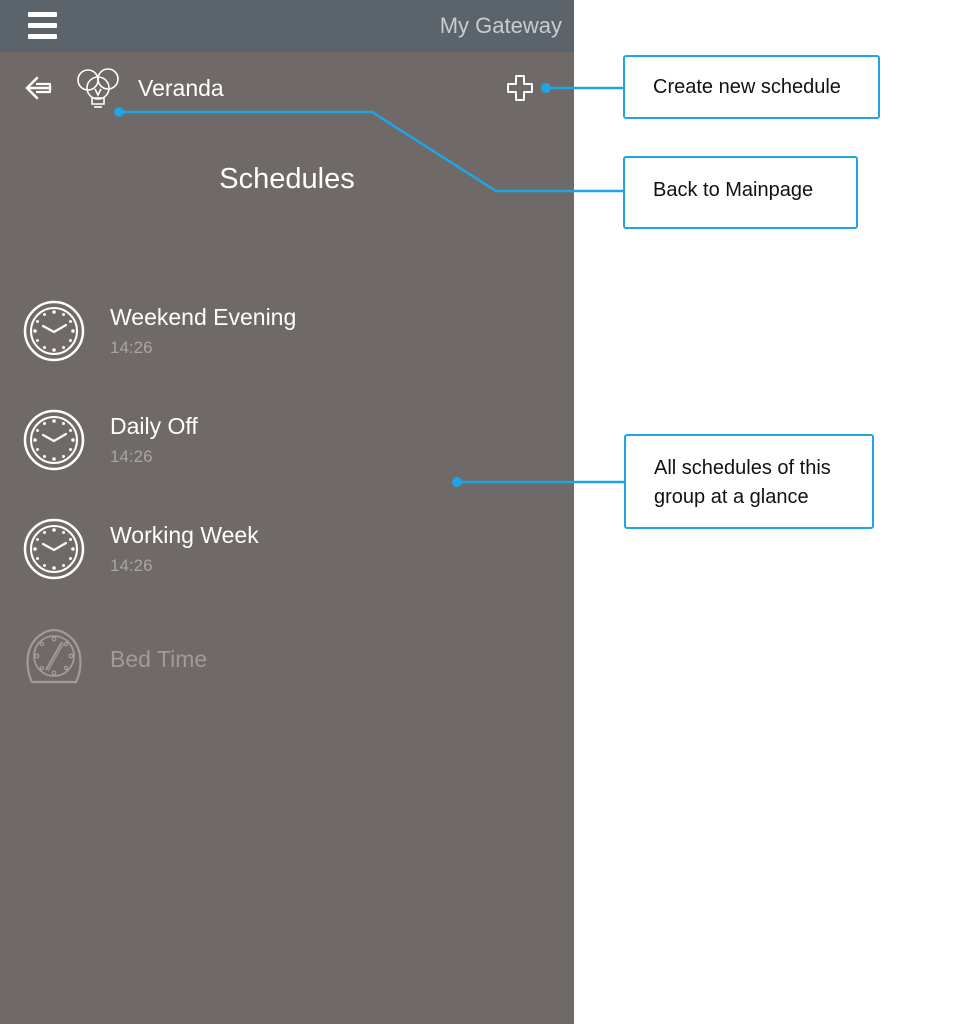 The width and height of the screenshot is (954, 1024). I want to click on schedule-item-daily-off: Daily Off 14:26, so click(287, 445).